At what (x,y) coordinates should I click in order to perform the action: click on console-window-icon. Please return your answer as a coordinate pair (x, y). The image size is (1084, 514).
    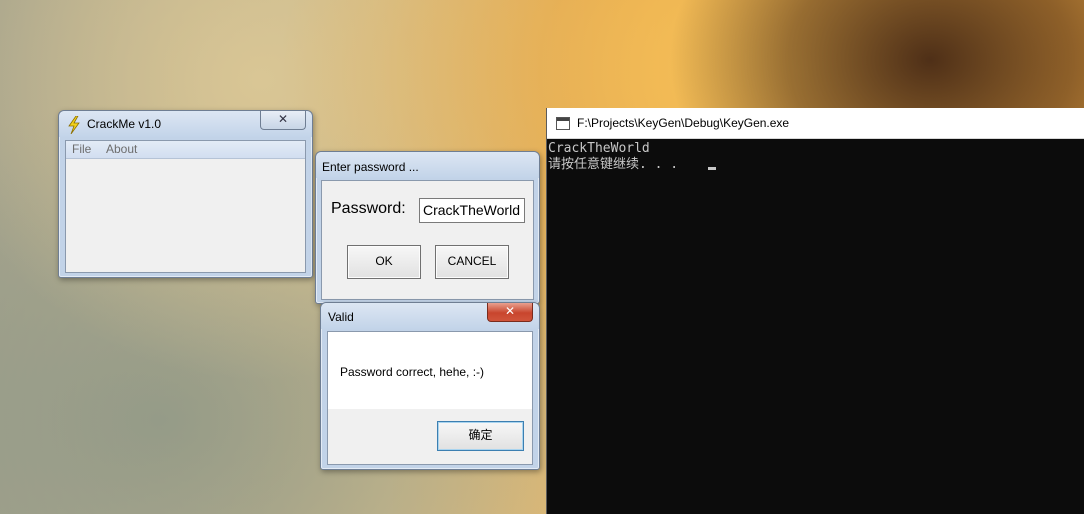
    Looking at the image, I should click on (563, 123).